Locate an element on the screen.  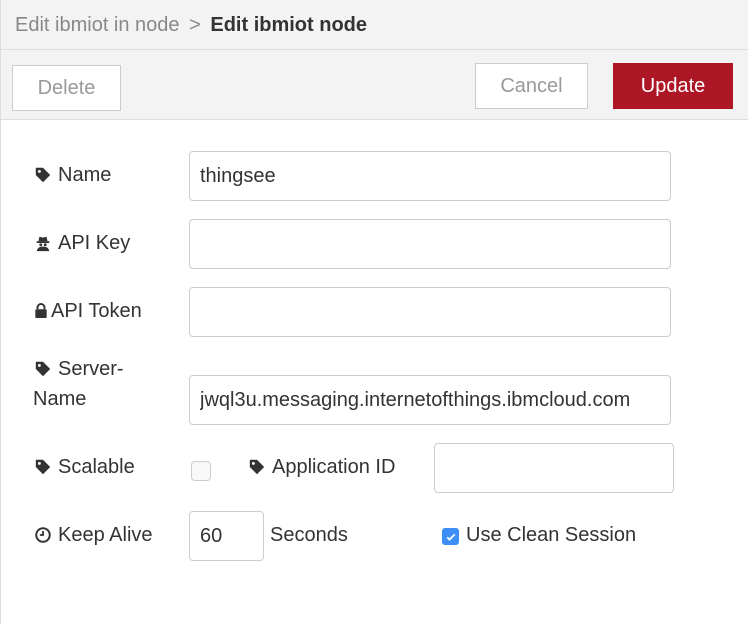
breadcrumb-parent: Edit ibmiot in node is located at coordinates (97, 25).